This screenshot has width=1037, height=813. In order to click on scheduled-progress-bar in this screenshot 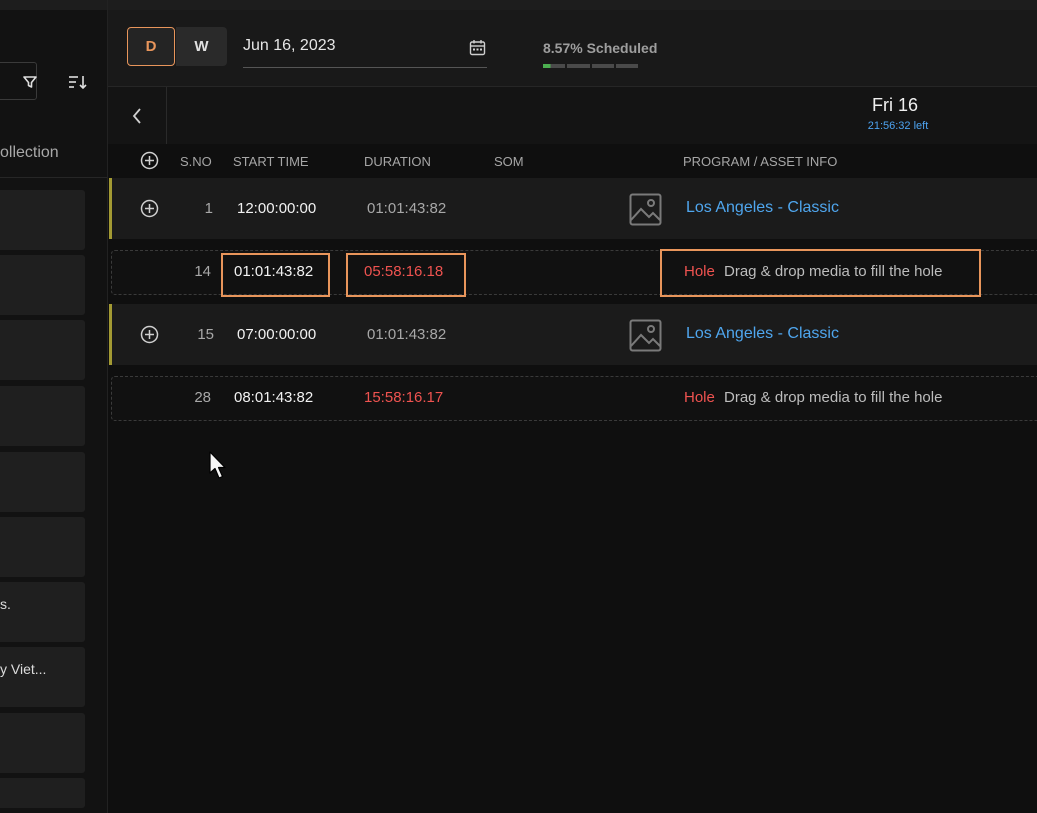, I will do `click(590, 66)`.